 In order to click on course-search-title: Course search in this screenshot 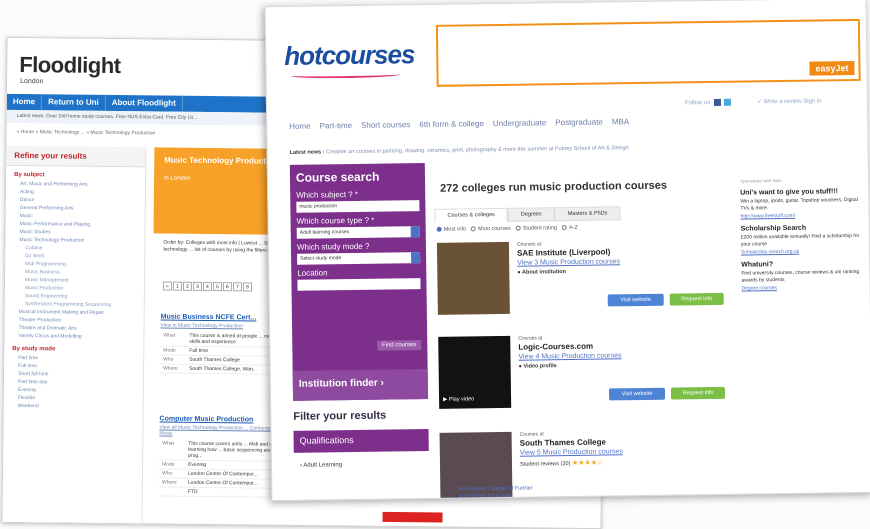, I will do `click(337, 177)`.